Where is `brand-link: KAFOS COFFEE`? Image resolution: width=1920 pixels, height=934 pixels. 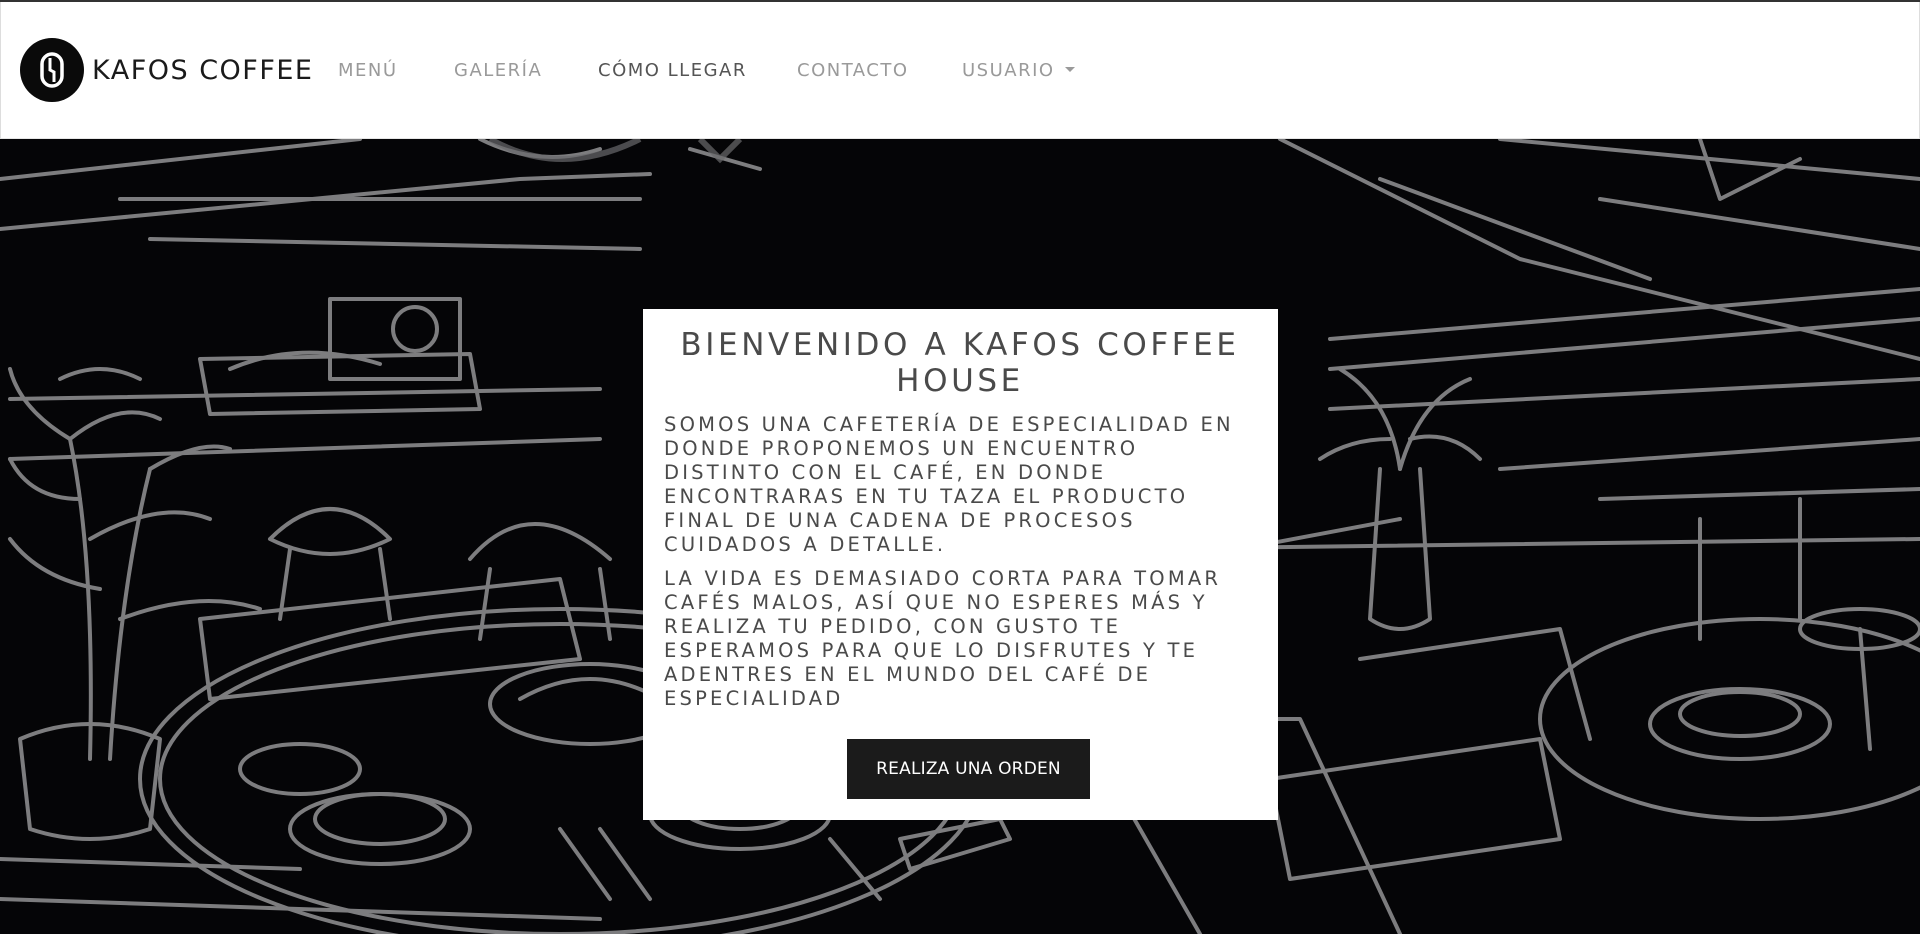
brand-link: KAFOS COFFEE is located at coordinates (167, 70).